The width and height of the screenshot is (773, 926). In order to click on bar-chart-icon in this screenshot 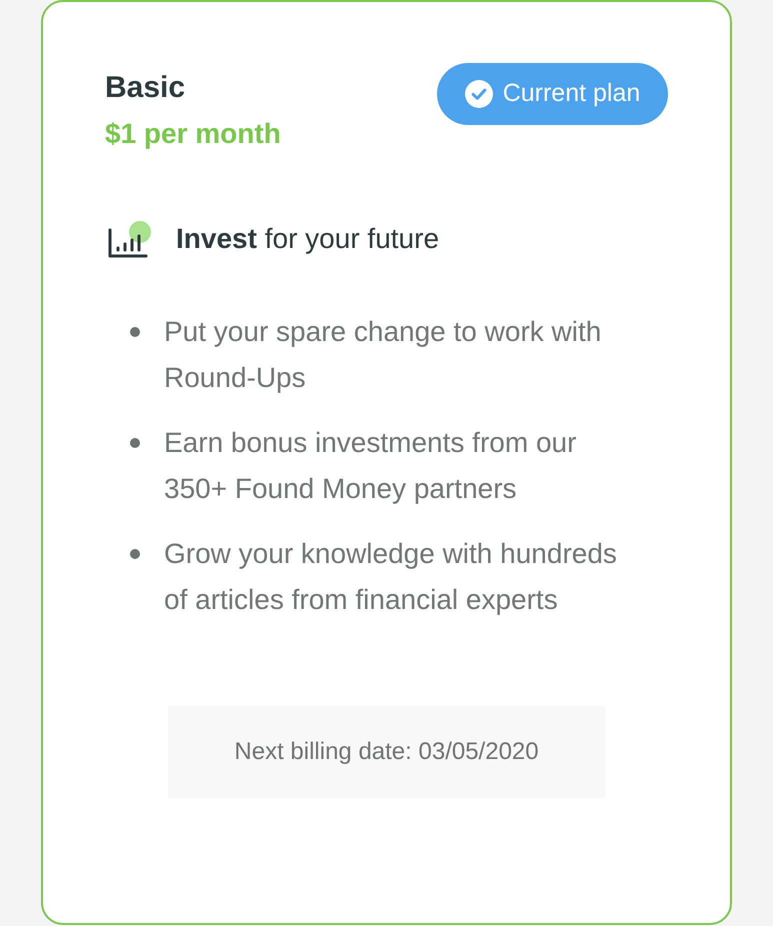, I will do `click(130, 239)`.